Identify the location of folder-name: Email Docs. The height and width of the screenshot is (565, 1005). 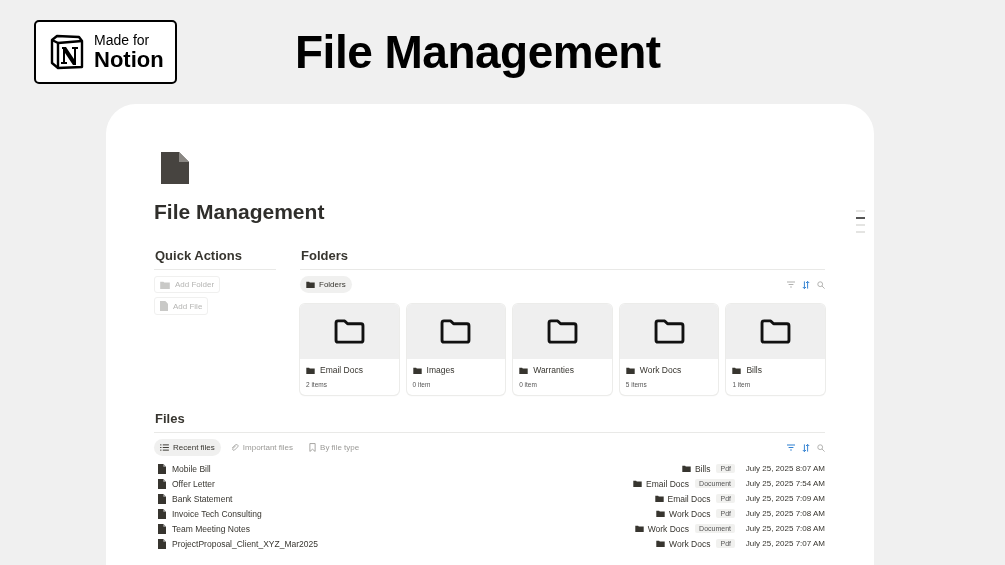
(341, 370).